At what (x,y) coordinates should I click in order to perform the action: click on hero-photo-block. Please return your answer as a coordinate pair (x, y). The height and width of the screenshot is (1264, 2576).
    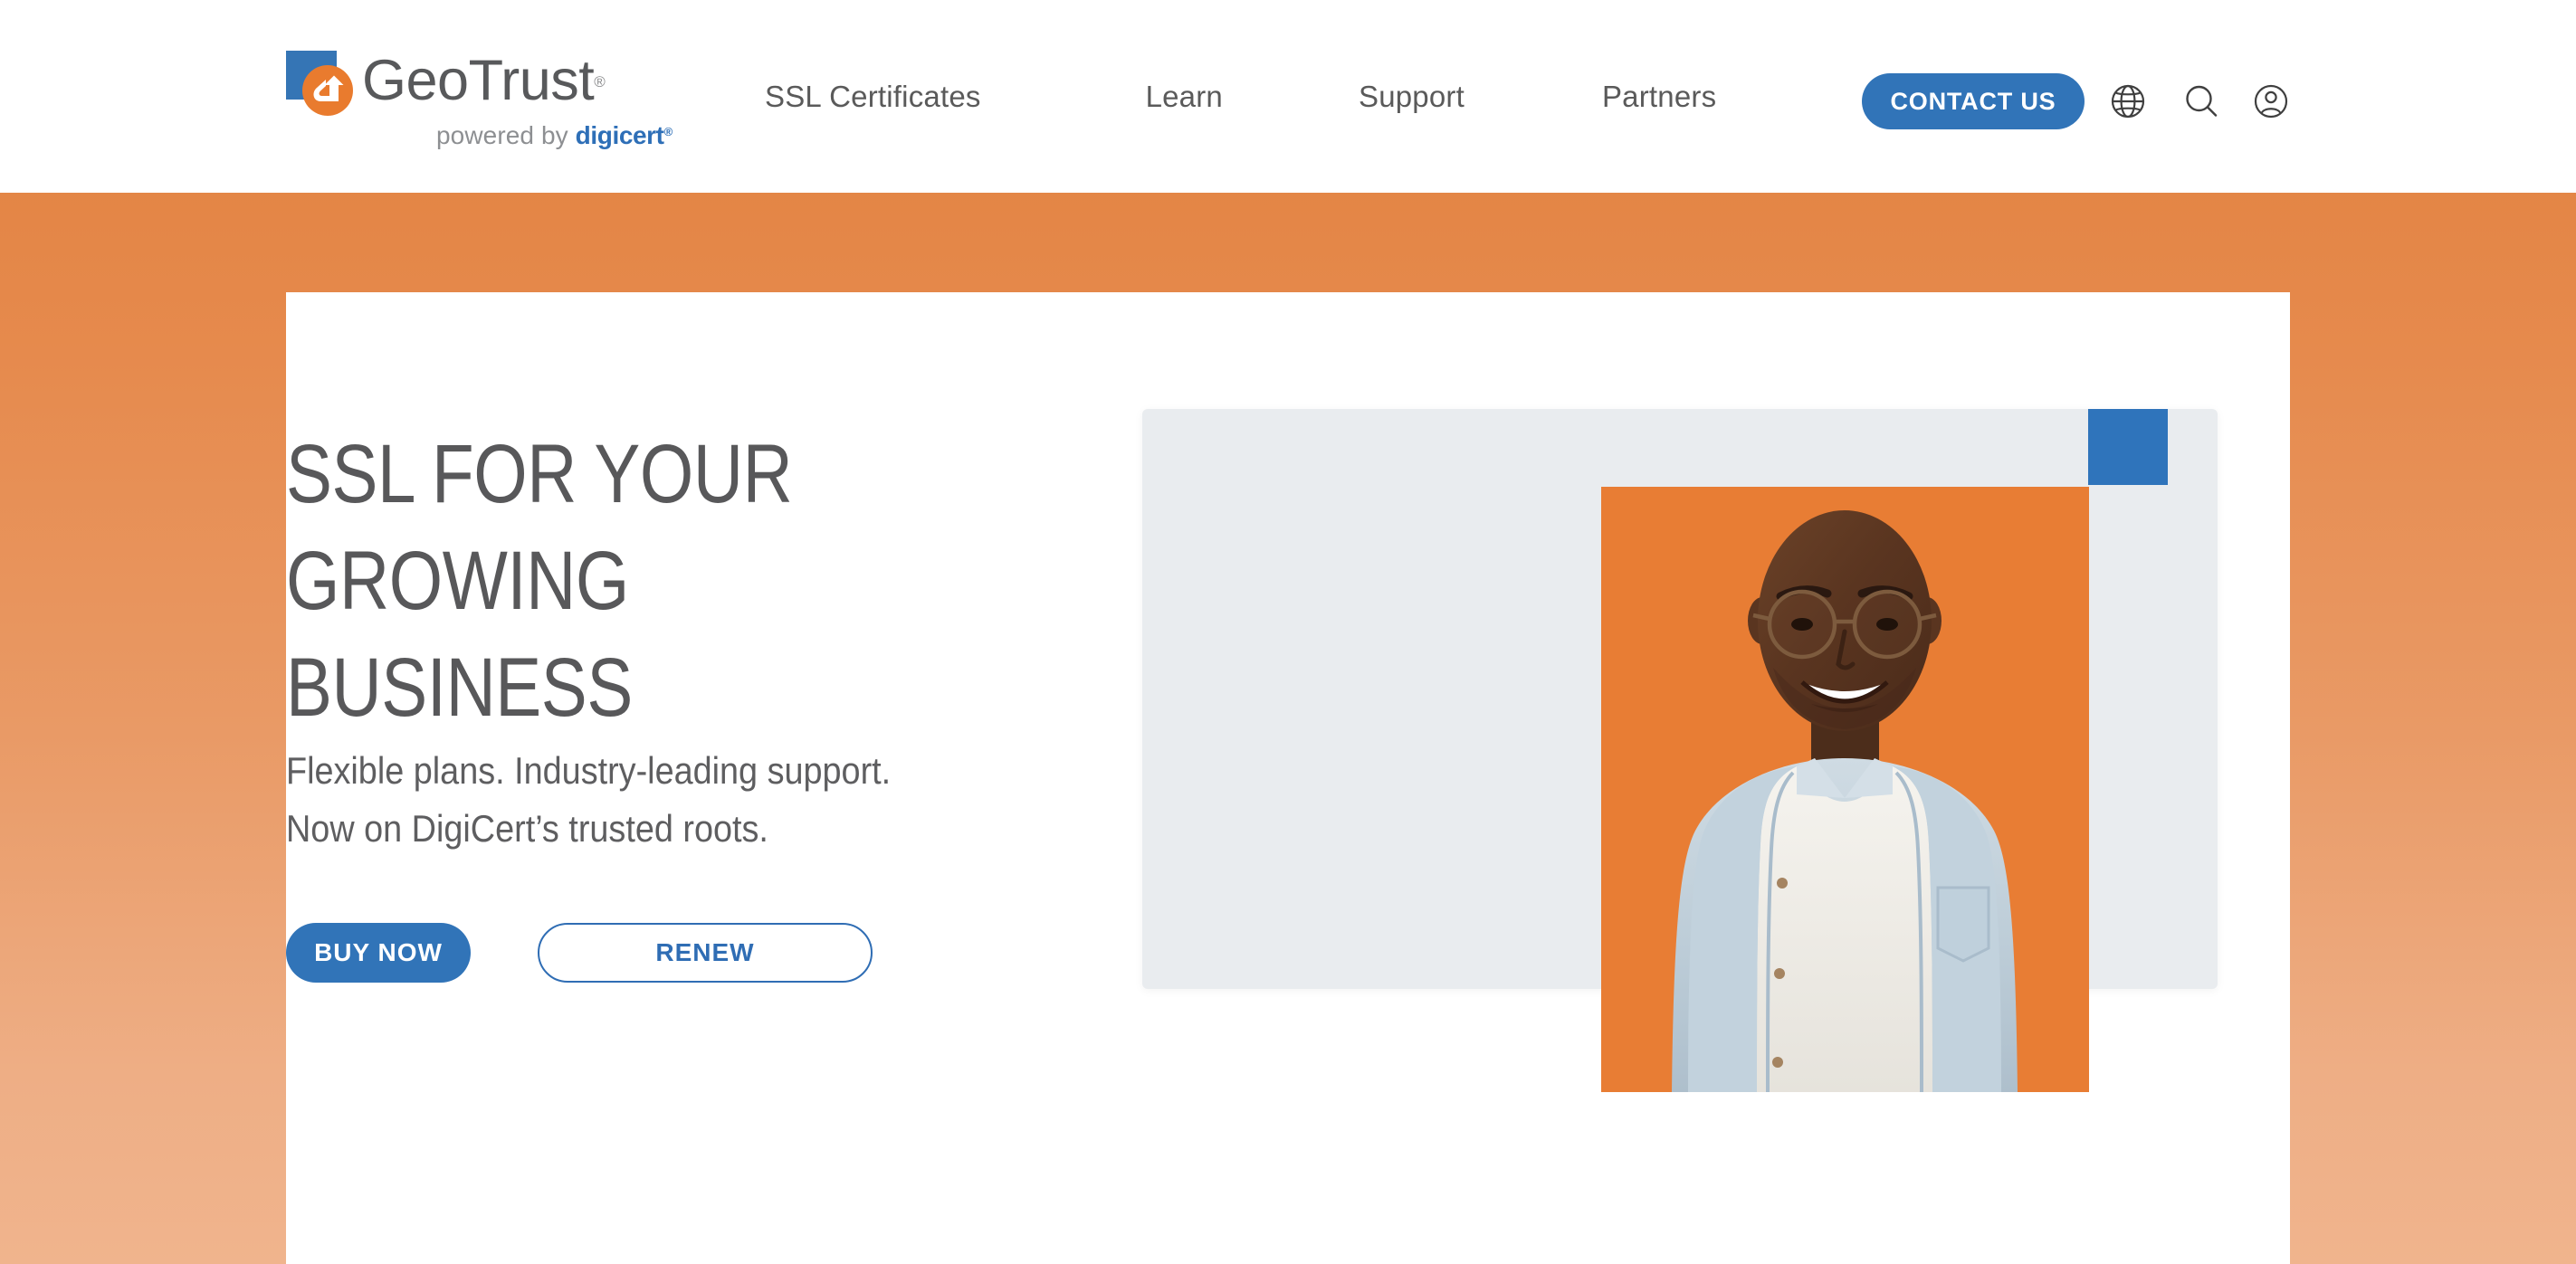
    Looking at the image, I should click on (1845, 789).